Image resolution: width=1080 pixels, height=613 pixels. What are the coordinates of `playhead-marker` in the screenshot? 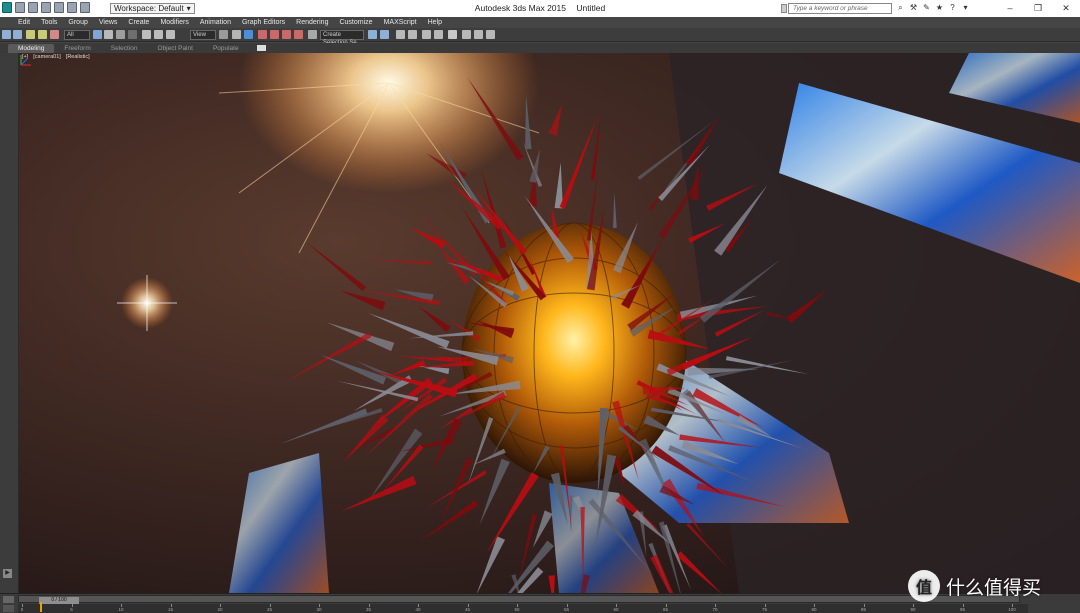 It's located at (41, 607).